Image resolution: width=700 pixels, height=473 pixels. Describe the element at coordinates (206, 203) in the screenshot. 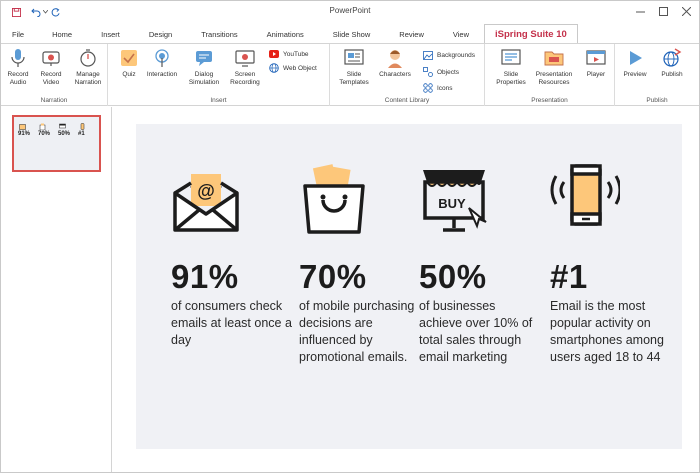

I see `email-icon: @` at that location.